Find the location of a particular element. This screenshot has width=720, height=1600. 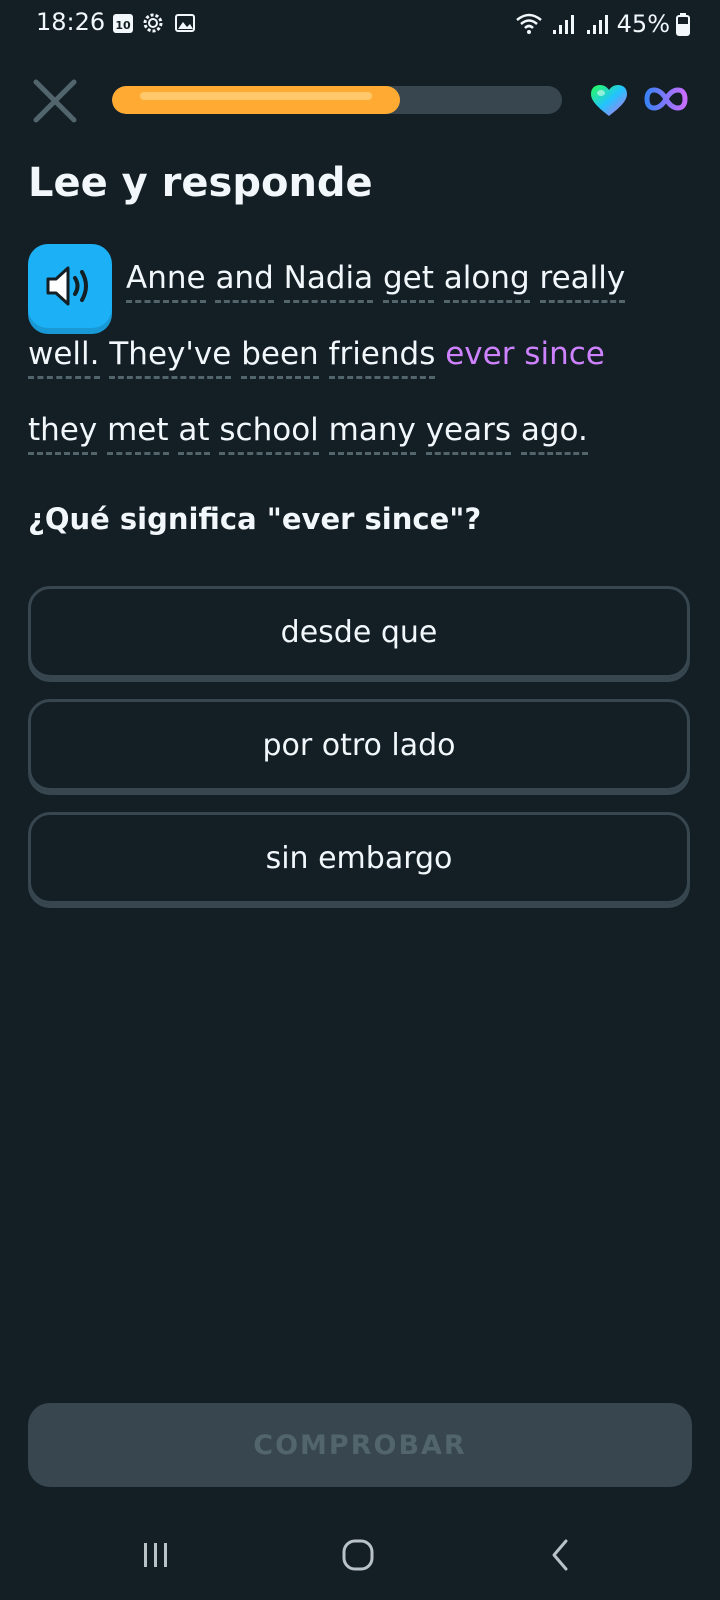

recent-apps-icon is located at coordinates (155, 1555).